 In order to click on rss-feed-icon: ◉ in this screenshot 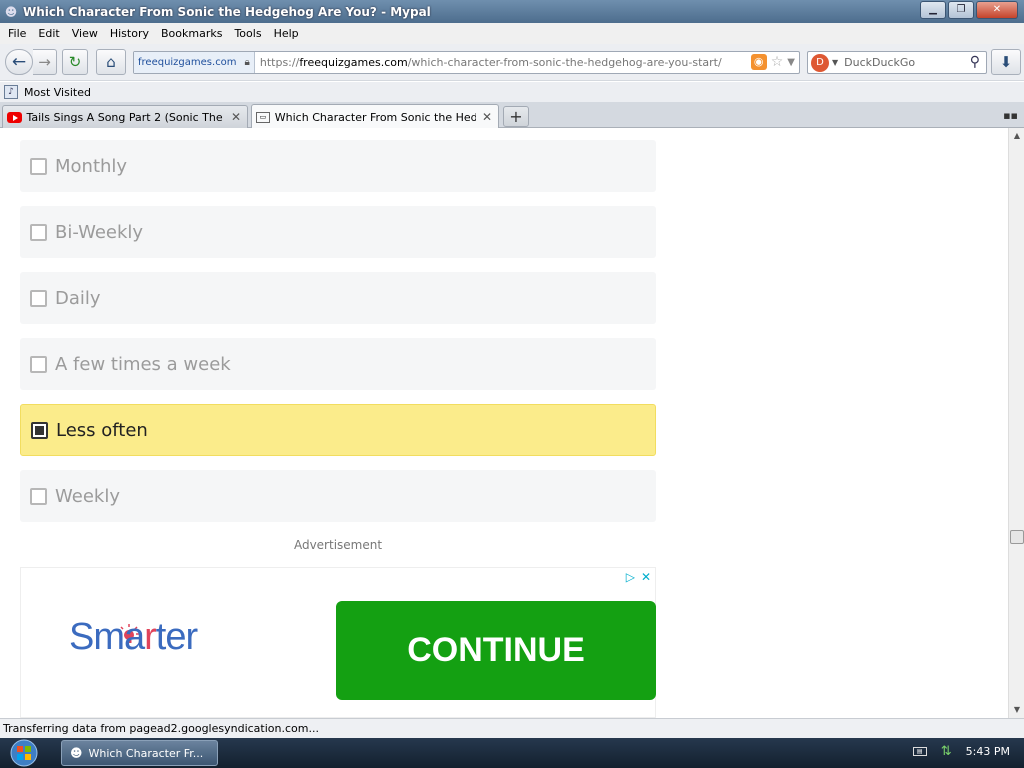, I will do `click(758, 62)`.